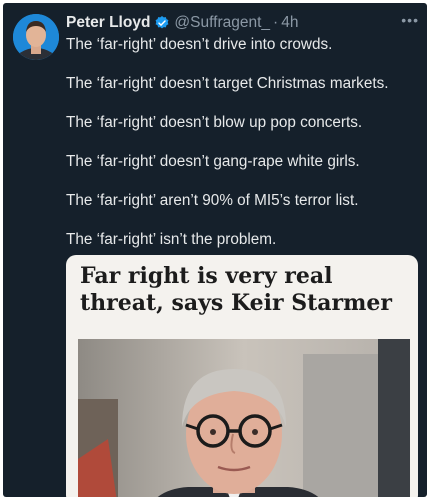  I want to click on verified-badge-icon, so click(162, 23).